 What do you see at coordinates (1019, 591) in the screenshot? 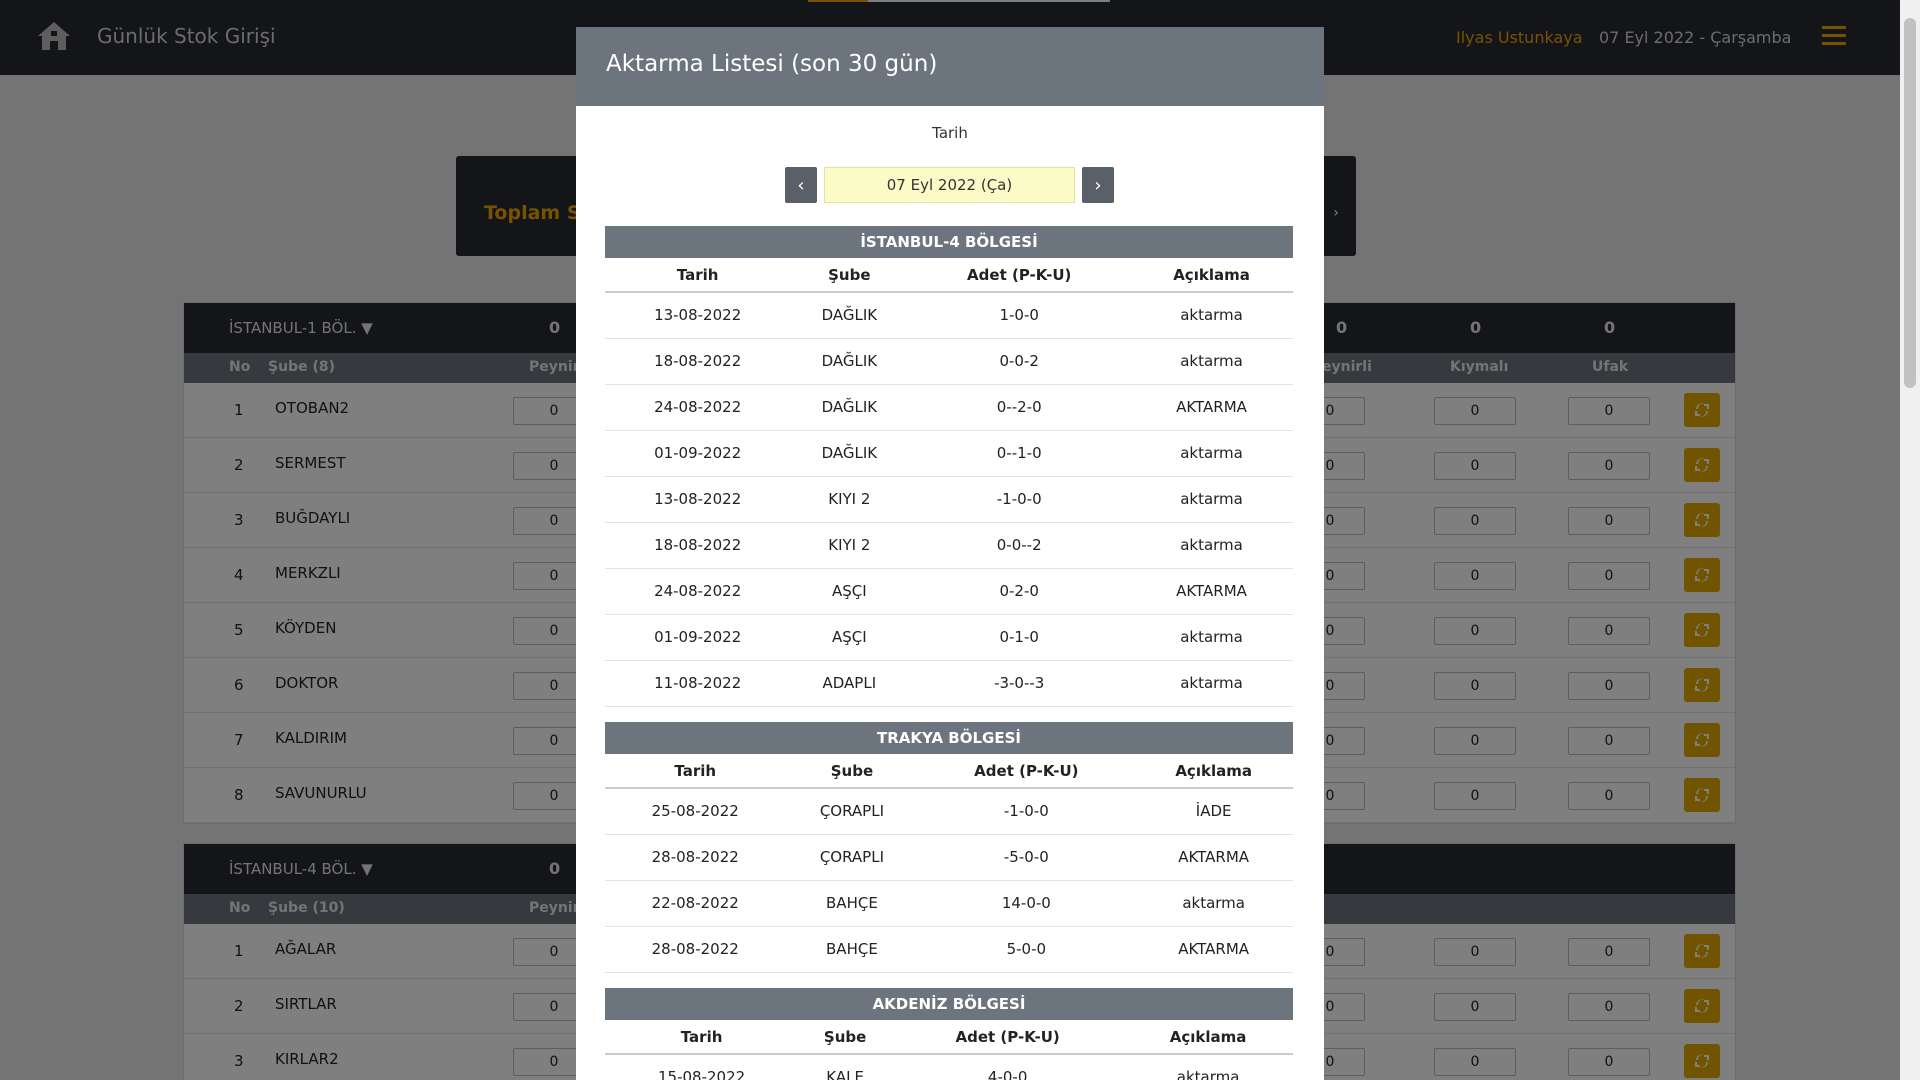
I see `table-cell: 0-2-0` at bounding box center [1019, 591].